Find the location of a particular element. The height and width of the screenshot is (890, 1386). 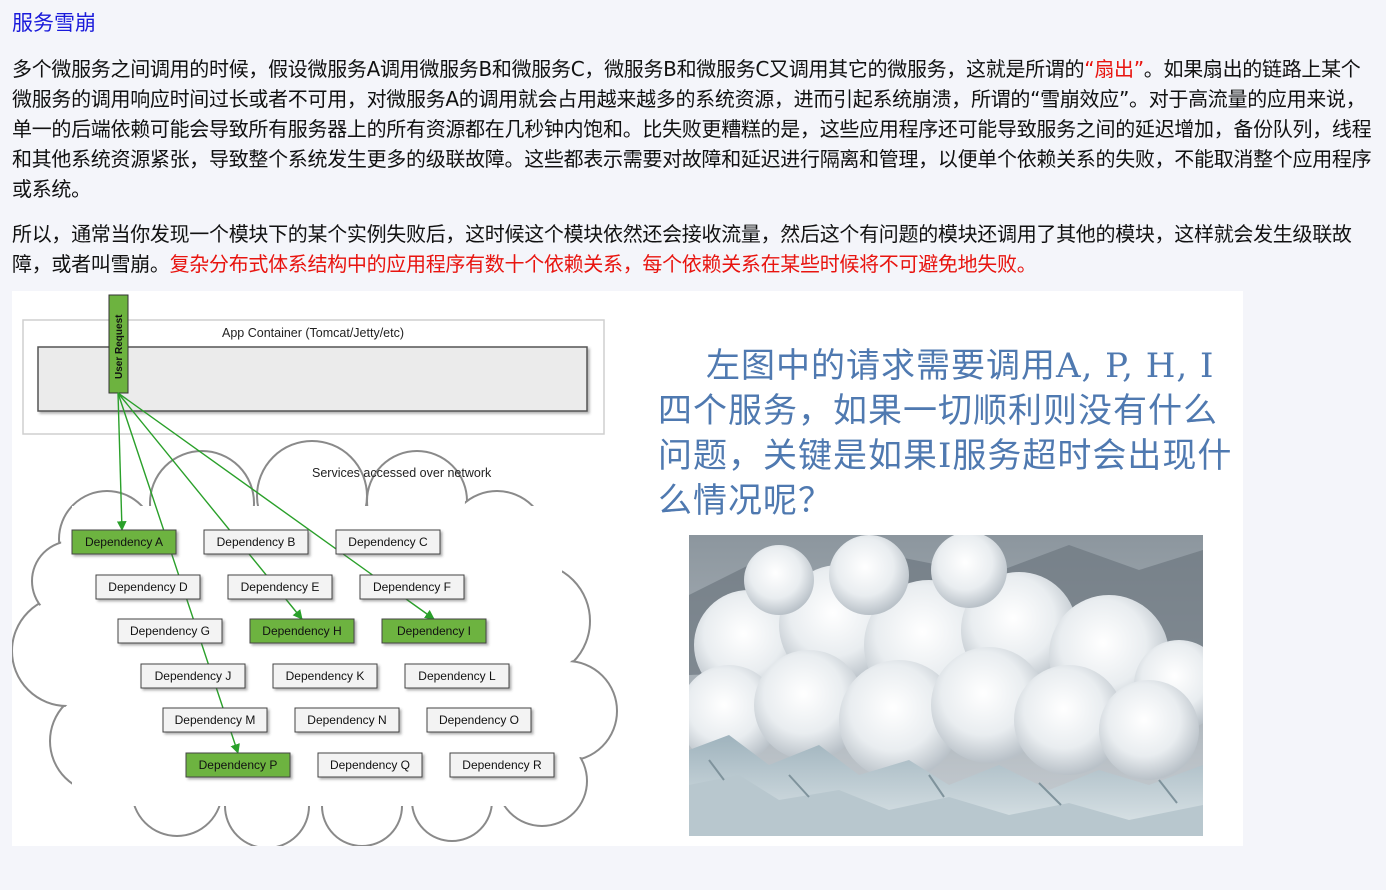

dependency-label: Dependency A is located at coordinates (124, 542).